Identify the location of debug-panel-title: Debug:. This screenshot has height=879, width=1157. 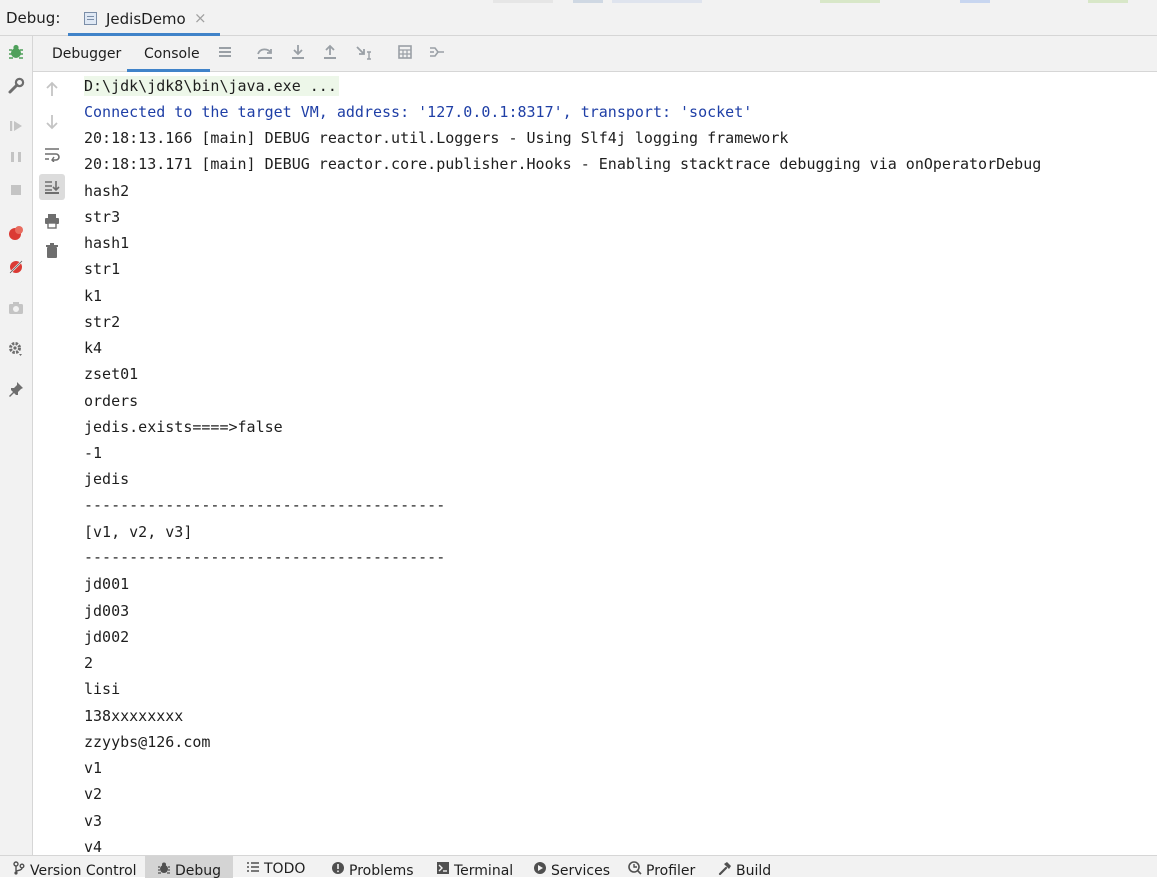
(33, 18).